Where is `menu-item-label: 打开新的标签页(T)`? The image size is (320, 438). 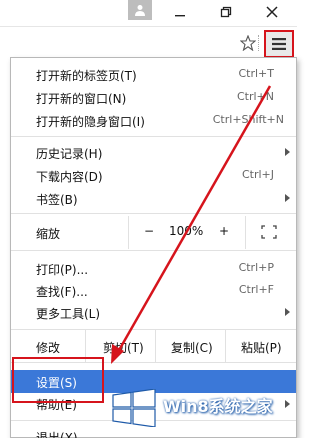 menu-item-label: 打开新的标签页(T) is located at coordinates (86, 76).